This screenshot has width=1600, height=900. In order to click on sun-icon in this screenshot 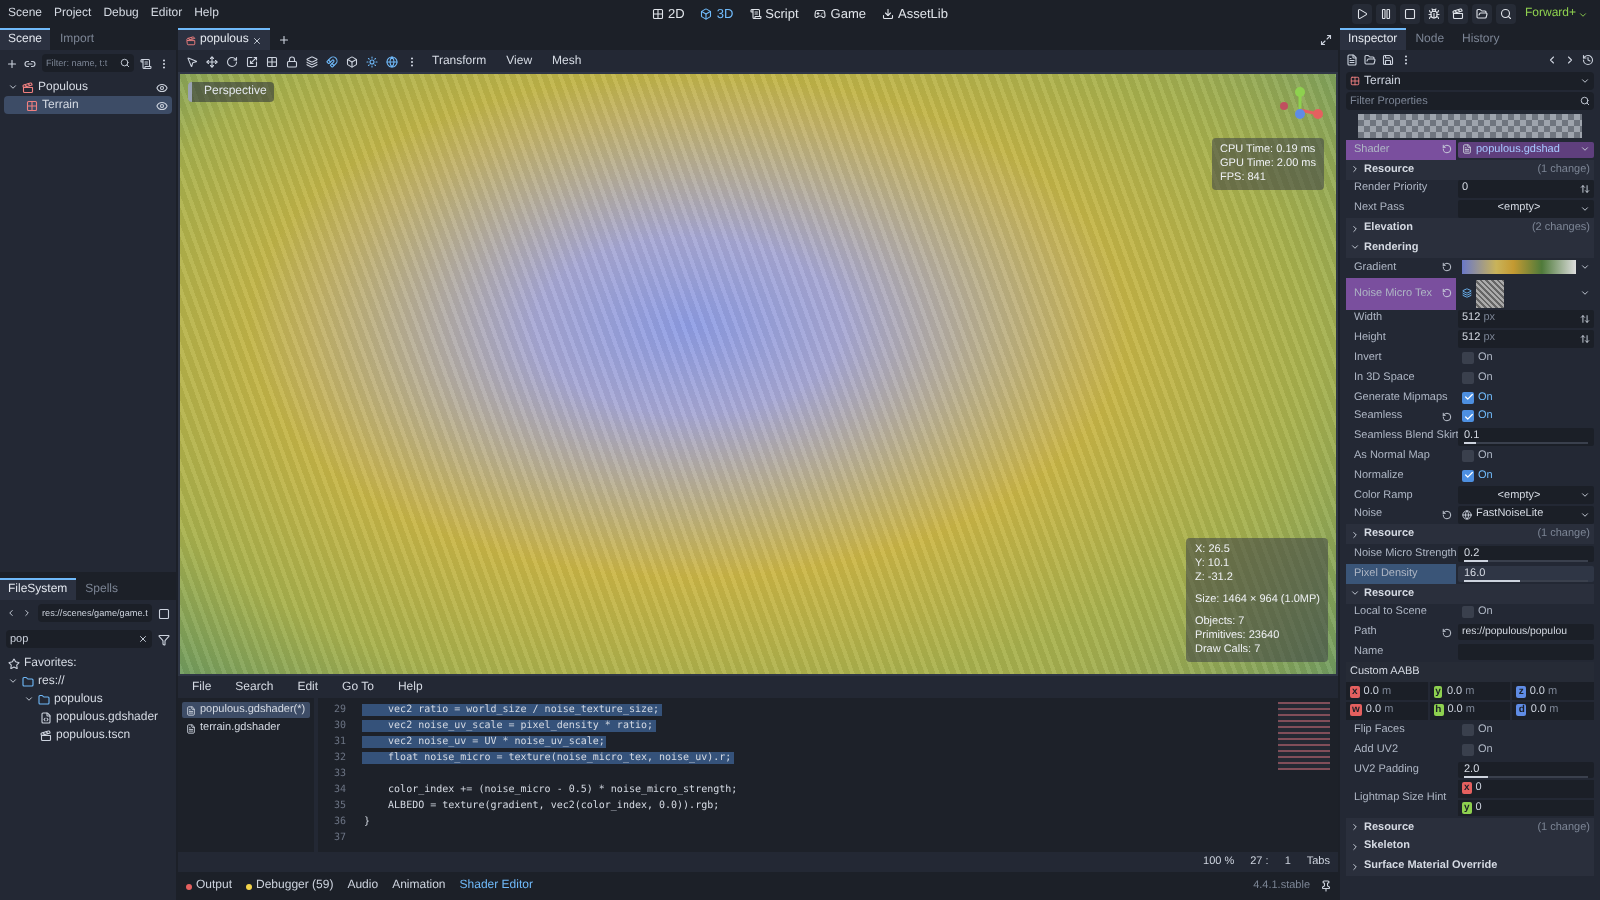, I will do `click(372, 61)`.